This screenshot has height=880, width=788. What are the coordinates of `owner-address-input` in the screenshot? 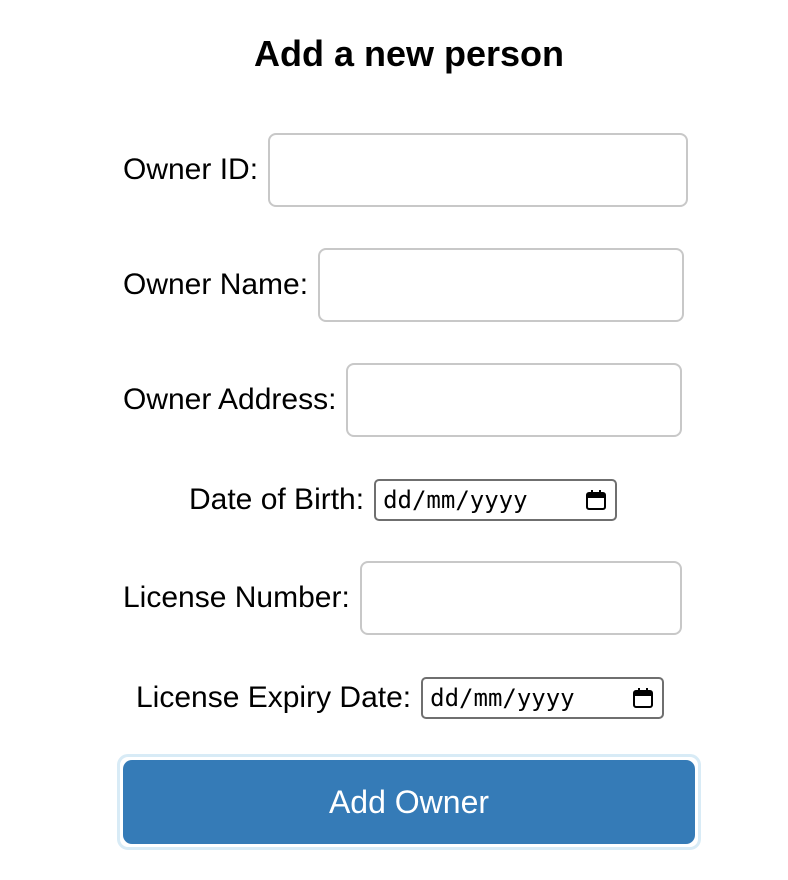 It's located at (514, 400).